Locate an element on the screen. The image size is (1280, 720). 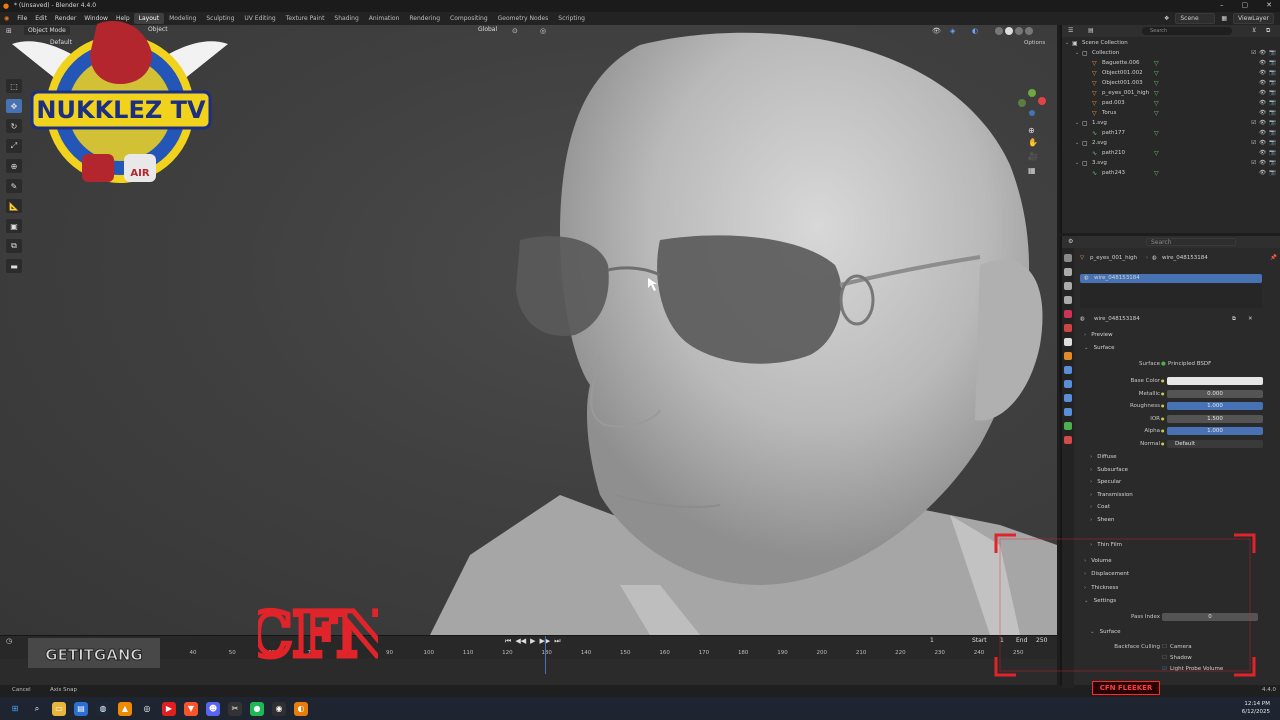
new-collection-icon: ⧉ is located at coordinates (1268, 31).